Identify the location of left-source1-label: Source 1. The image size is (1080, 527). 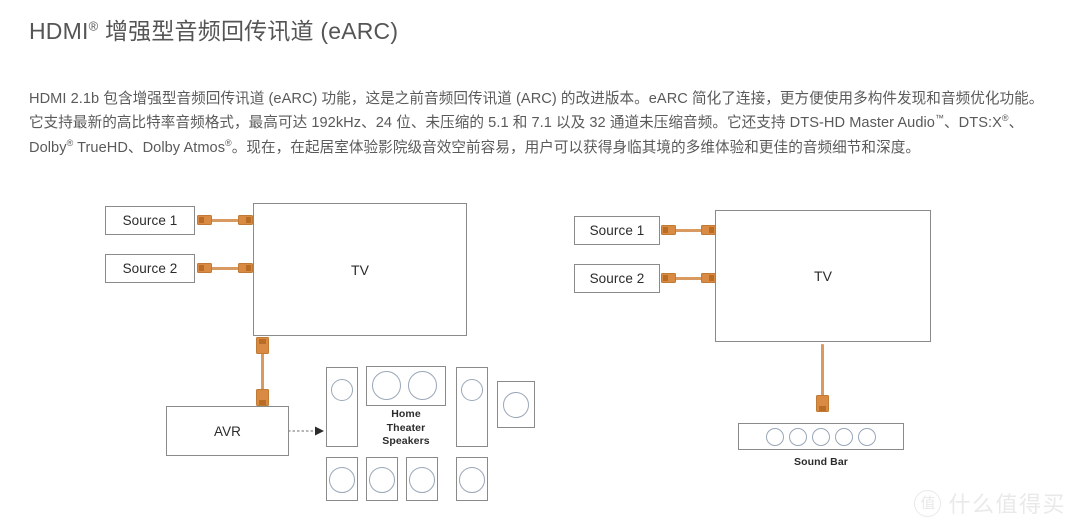
(150, 220).